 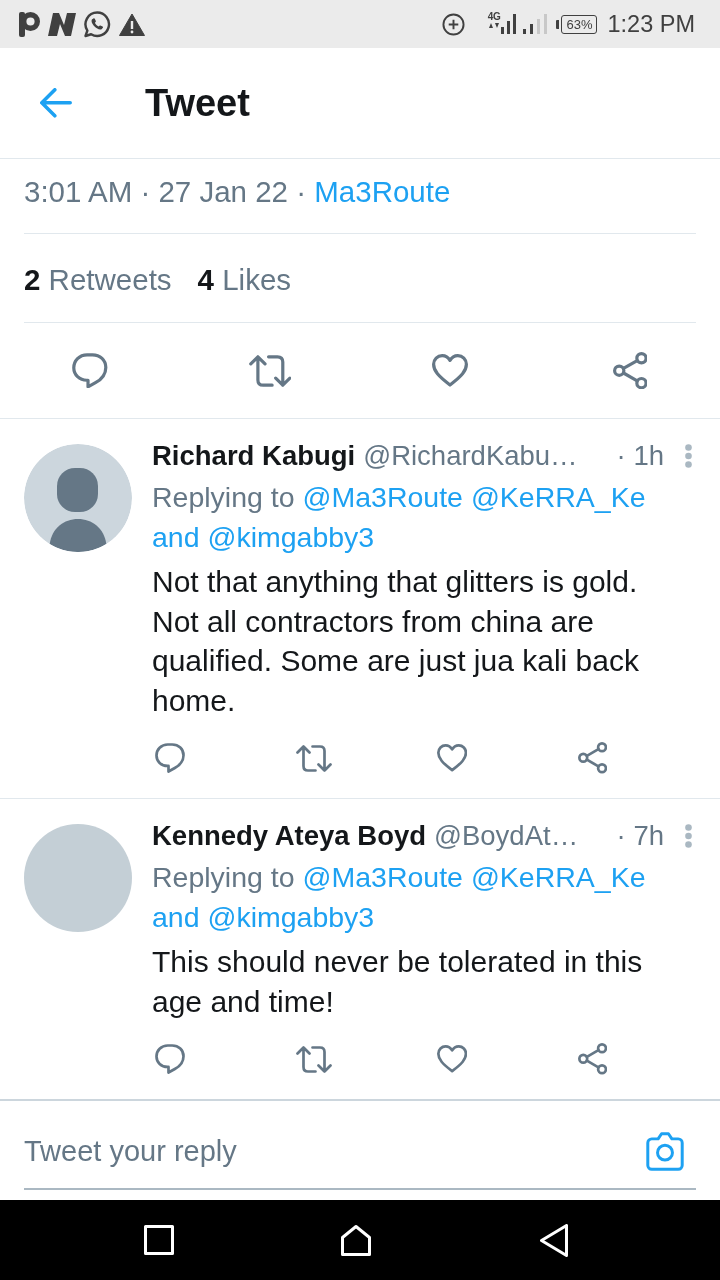 I want to click on network-type-label: 4G, so click(x=494, y=17).